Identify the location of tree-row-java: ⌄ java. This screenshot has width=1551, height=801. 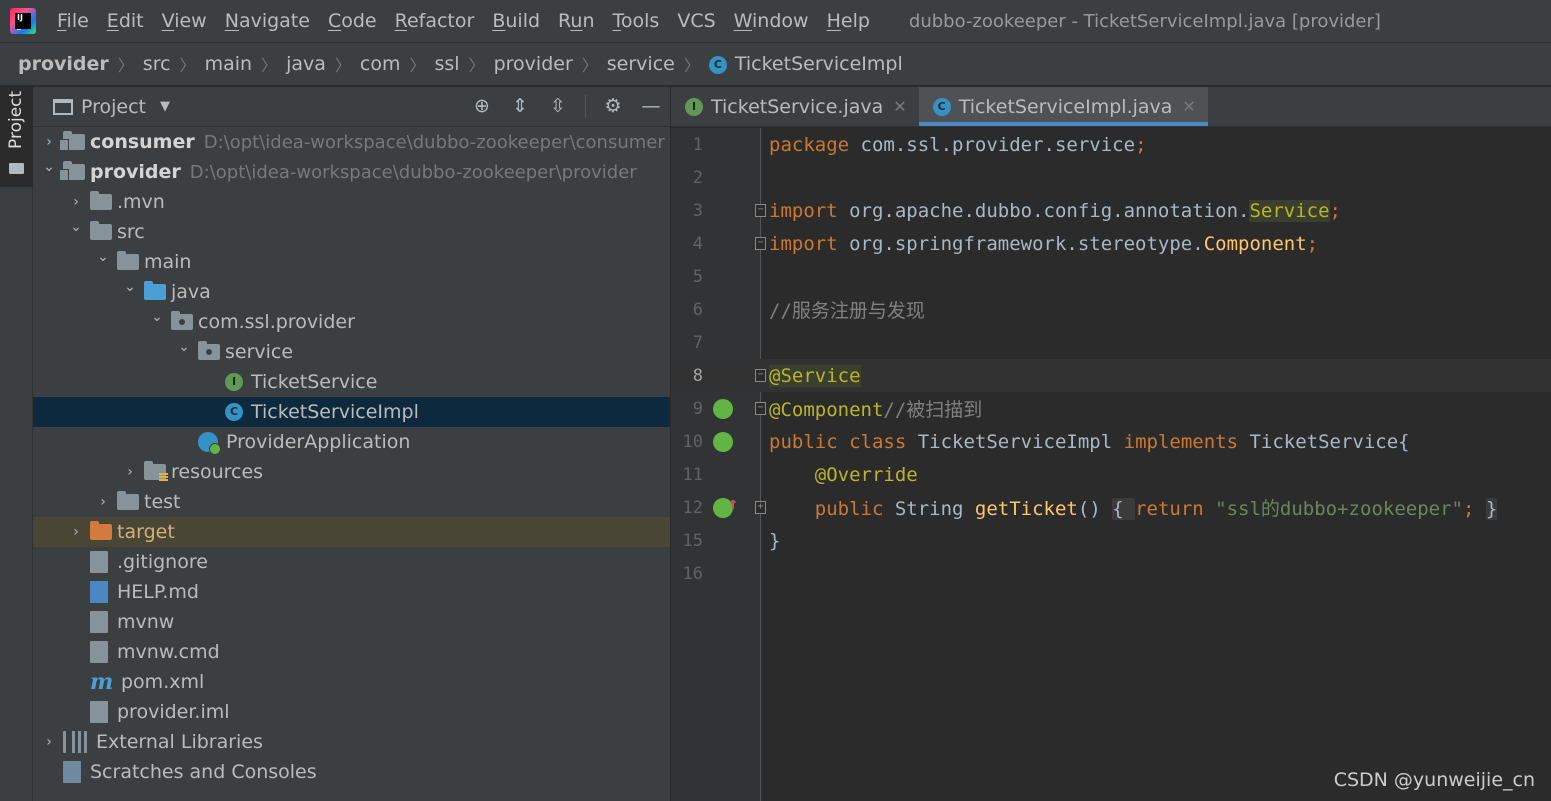
(351, 292).